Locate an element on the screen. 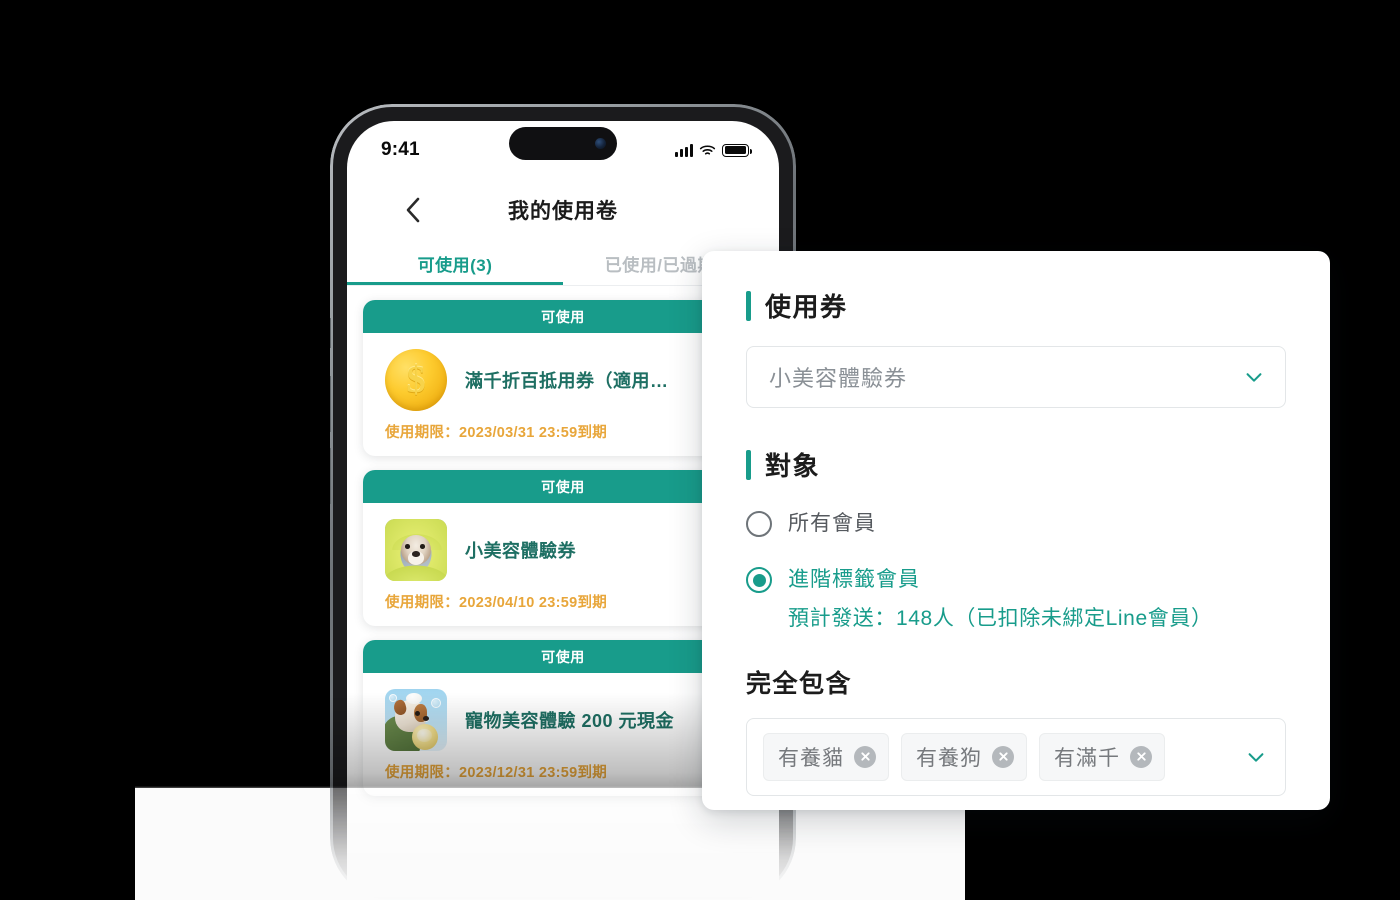 This screenshot has width=1400, height=900. front-camera-icon is located at coordinates (600, 143).